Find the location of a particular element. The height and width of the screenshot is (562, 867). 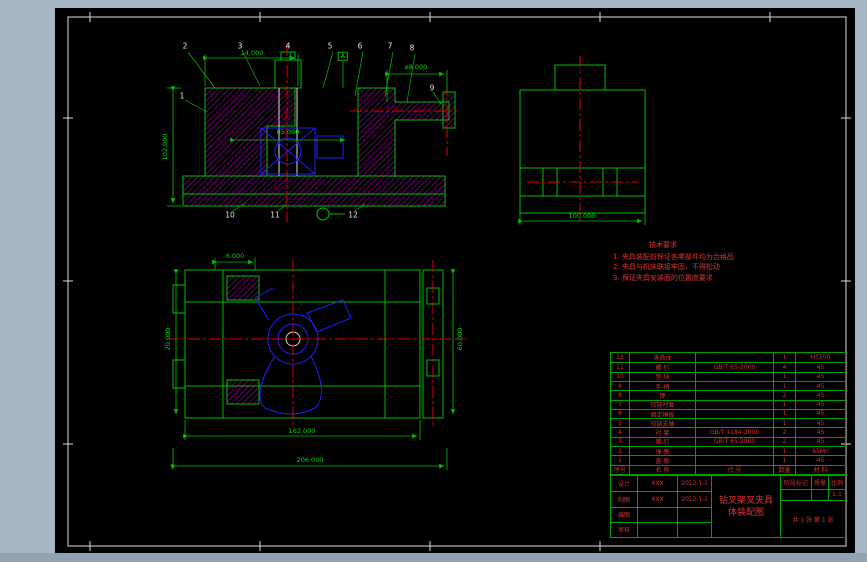

bom-header-cell: 材 料 is located at coordinates (820, 469).